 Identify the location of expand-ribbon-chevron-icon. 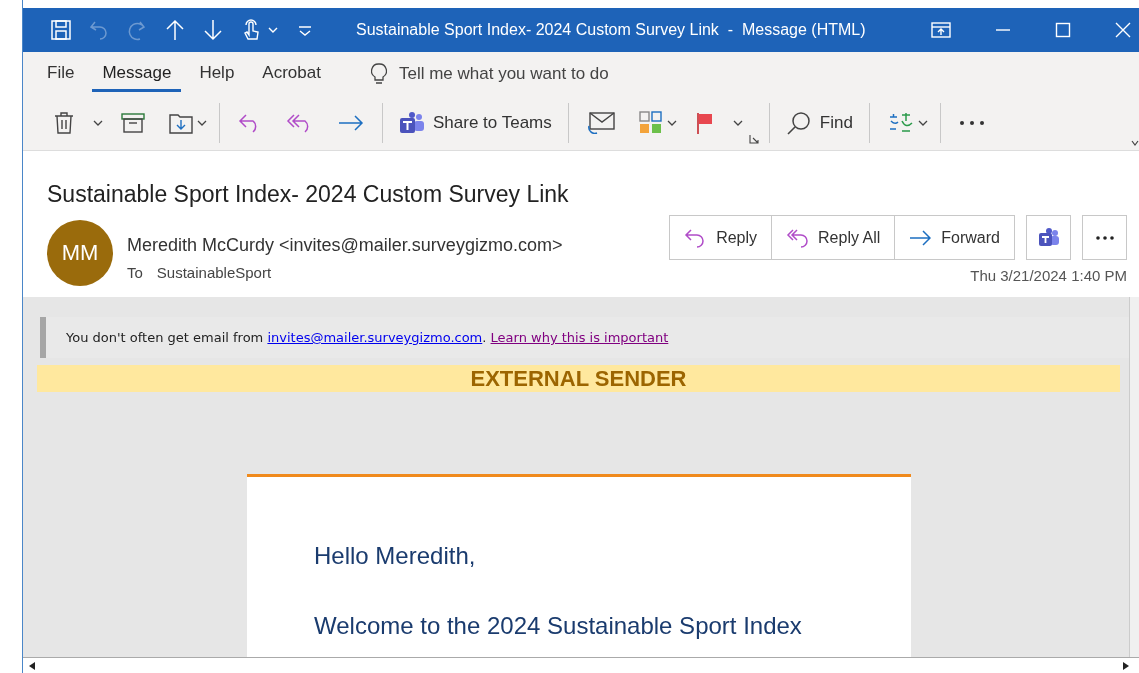
(1135, 143).